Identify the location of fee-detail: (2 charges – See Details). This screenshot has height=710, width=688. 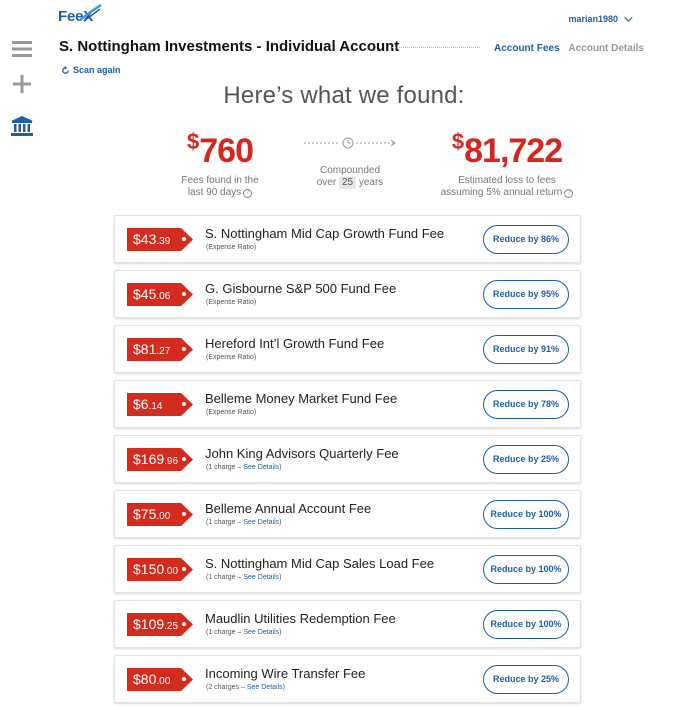
(245, 687).